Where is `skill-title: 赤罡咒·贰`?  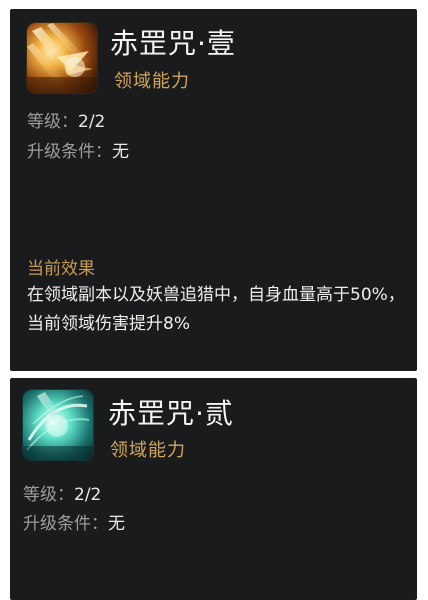 skill-title: 赤罡咒·贰 is located at coordinates (171, 413).